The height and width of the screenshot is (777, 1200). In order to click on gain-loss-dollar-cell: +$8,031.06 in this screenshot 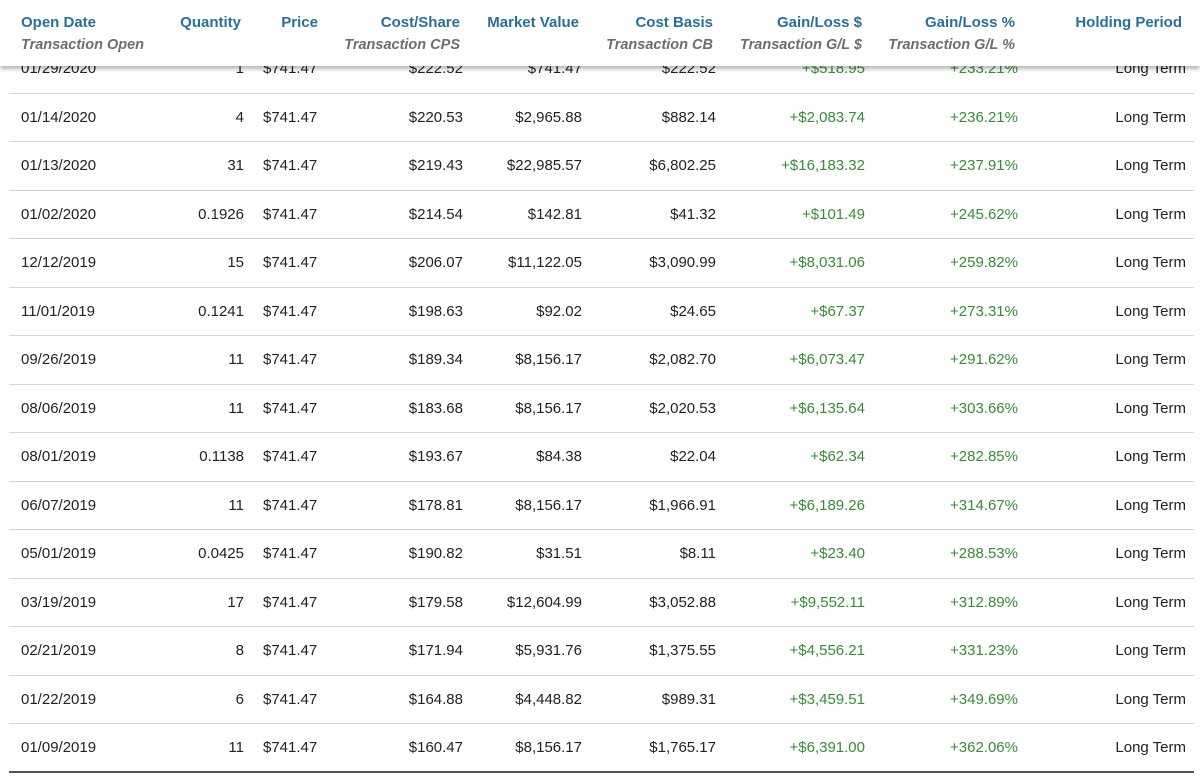, I will do `click(827, 262)`.